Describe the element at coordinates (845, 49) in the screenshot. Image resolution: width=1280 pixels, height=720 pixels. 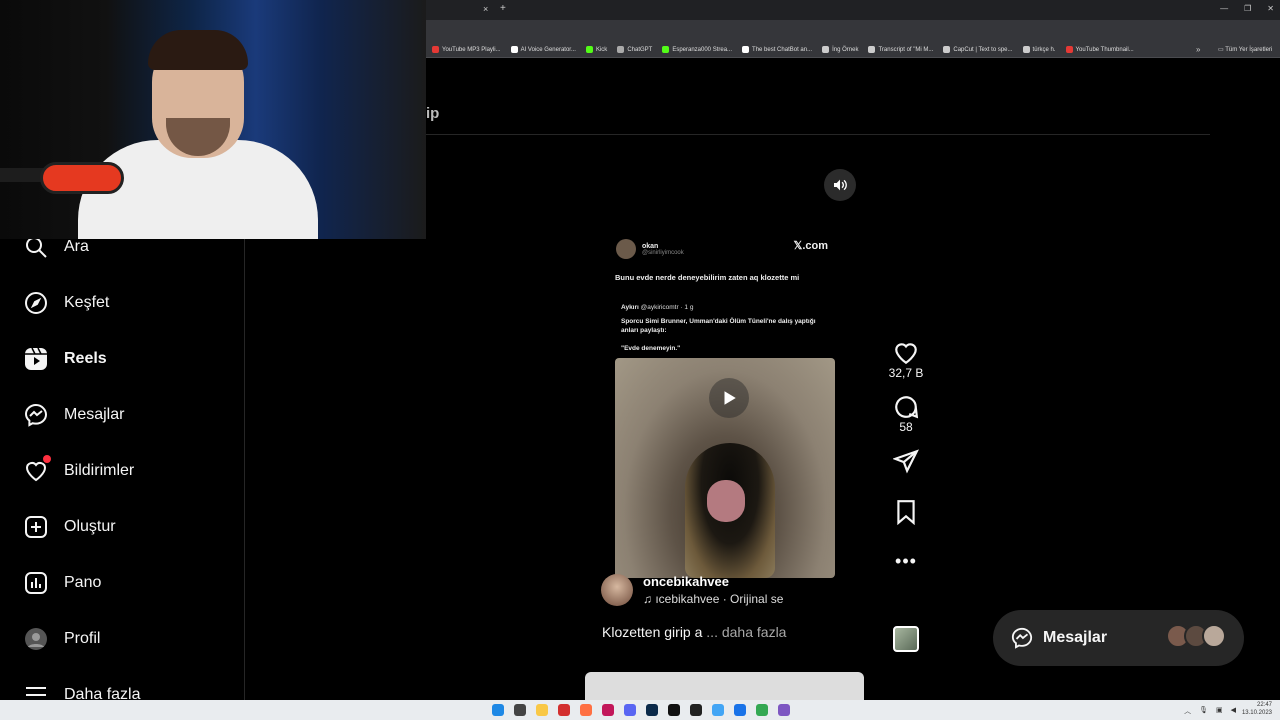
I see `bookmark-label: İng Örnek` at that location.